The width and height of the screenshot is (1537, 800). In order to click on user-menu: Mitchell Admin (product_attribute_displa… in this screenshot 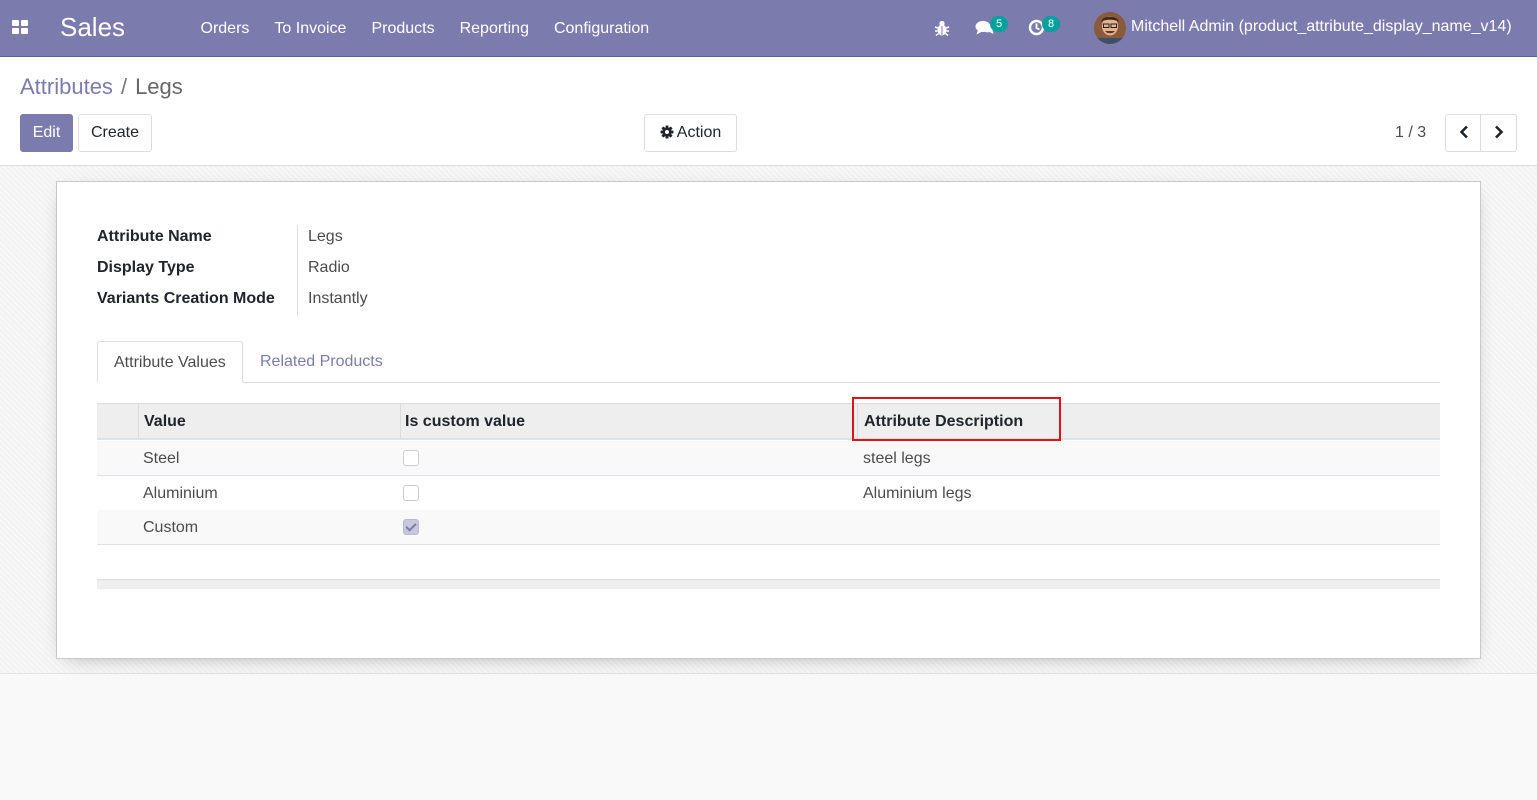, I will do `click(1321, 27)`.